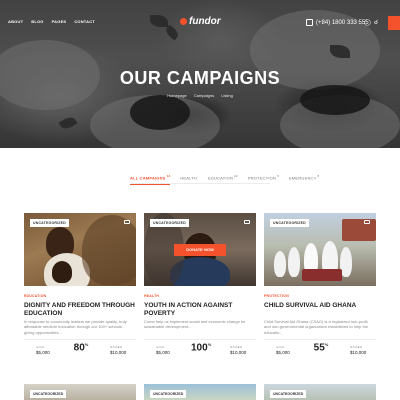  I want to click on logo-text: fundor, so click(205, 21).